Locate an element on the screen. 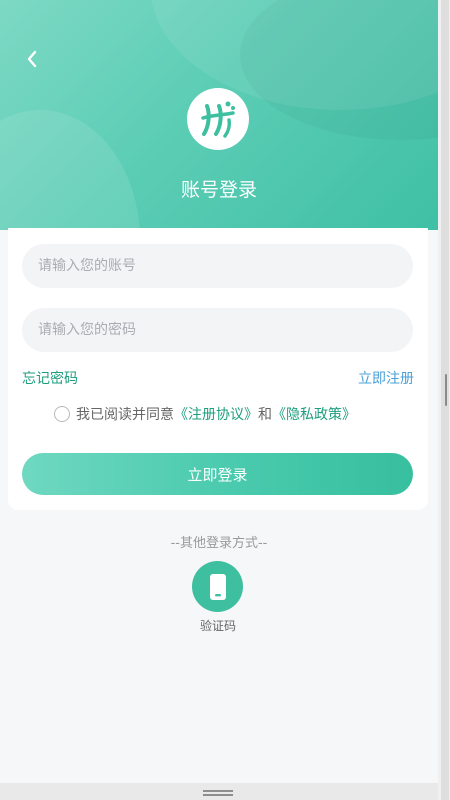 This screenshot has width=450, height=800. other-login-title: --其他登录方式-- is located at coordinates (219, 543).